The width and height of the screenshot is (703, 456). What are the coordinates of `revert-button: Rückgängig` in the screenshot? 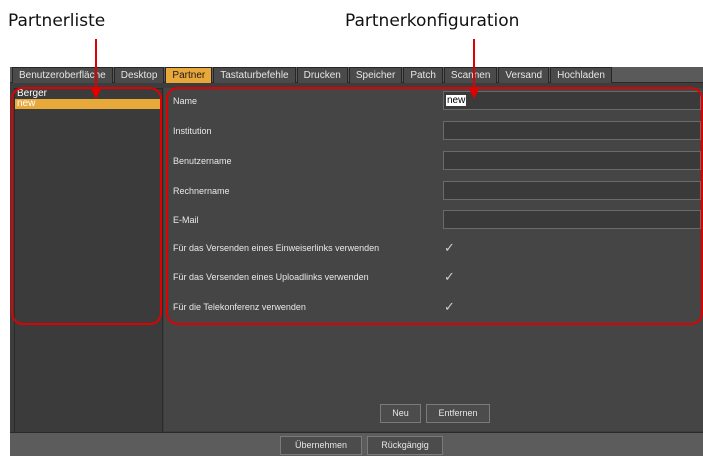 It's located at (405, 445).